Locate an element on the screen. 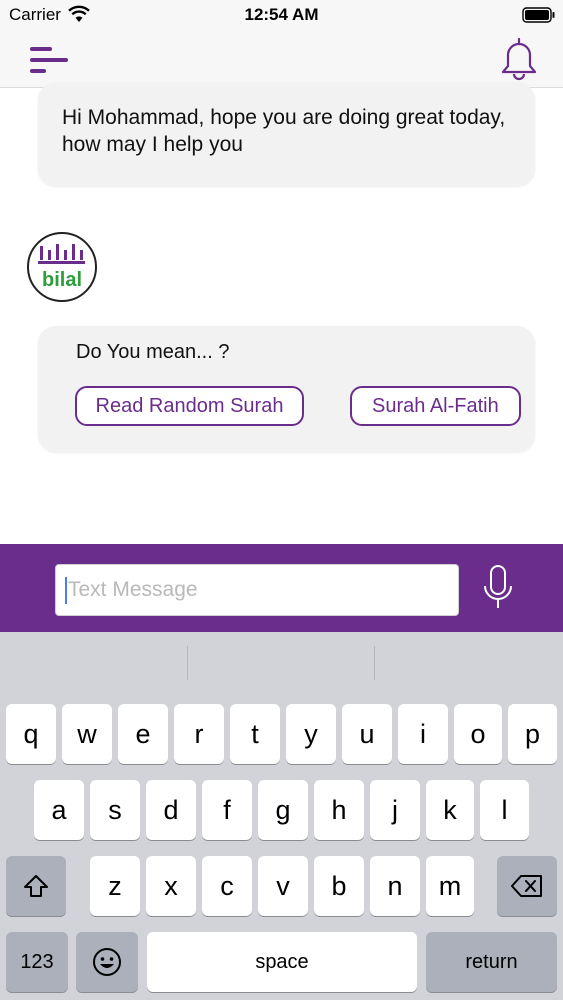  menu-icon is located at coordinates (49, 60).